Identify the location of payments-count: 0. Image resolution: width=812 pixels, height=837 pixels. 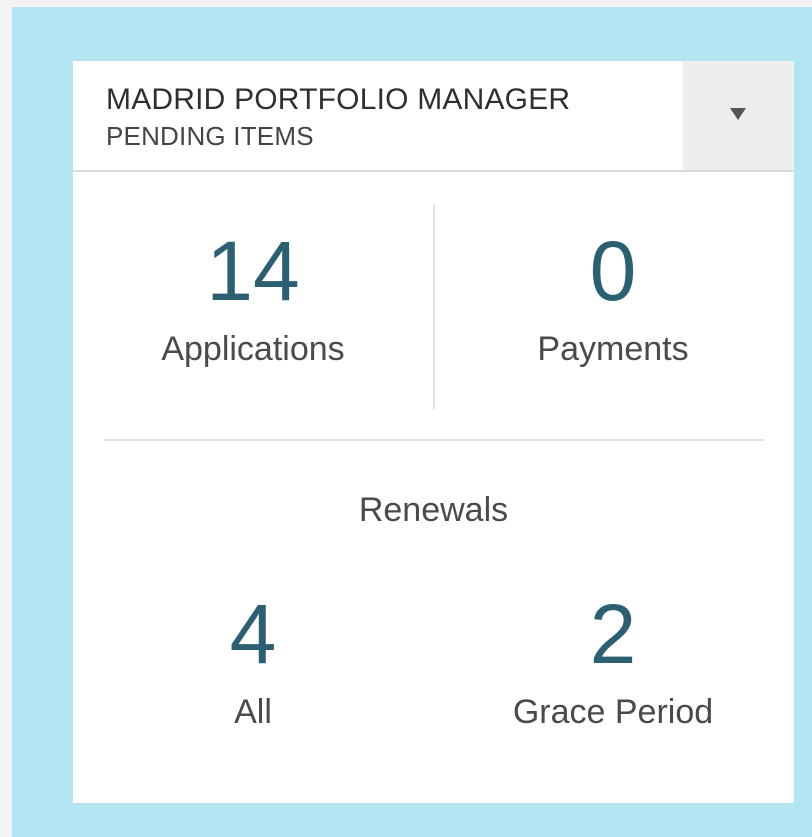
(613, 271).